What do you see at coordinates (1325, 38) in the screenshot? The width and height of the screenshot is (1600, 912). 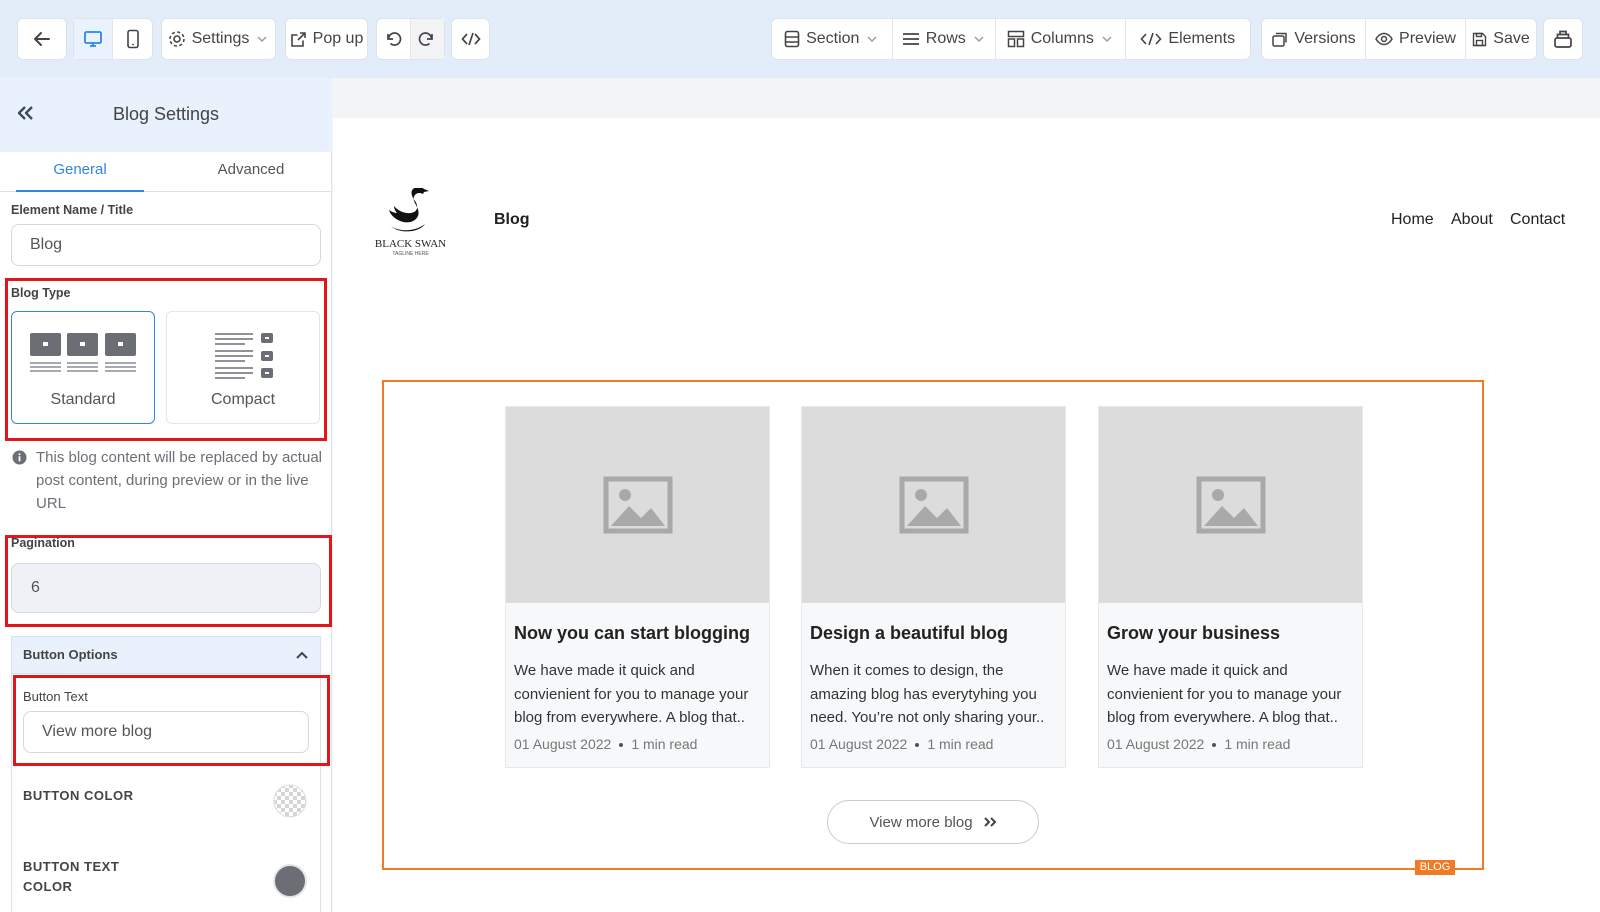 I see `versions-label: Versions` at bounding box center [1325, 38].